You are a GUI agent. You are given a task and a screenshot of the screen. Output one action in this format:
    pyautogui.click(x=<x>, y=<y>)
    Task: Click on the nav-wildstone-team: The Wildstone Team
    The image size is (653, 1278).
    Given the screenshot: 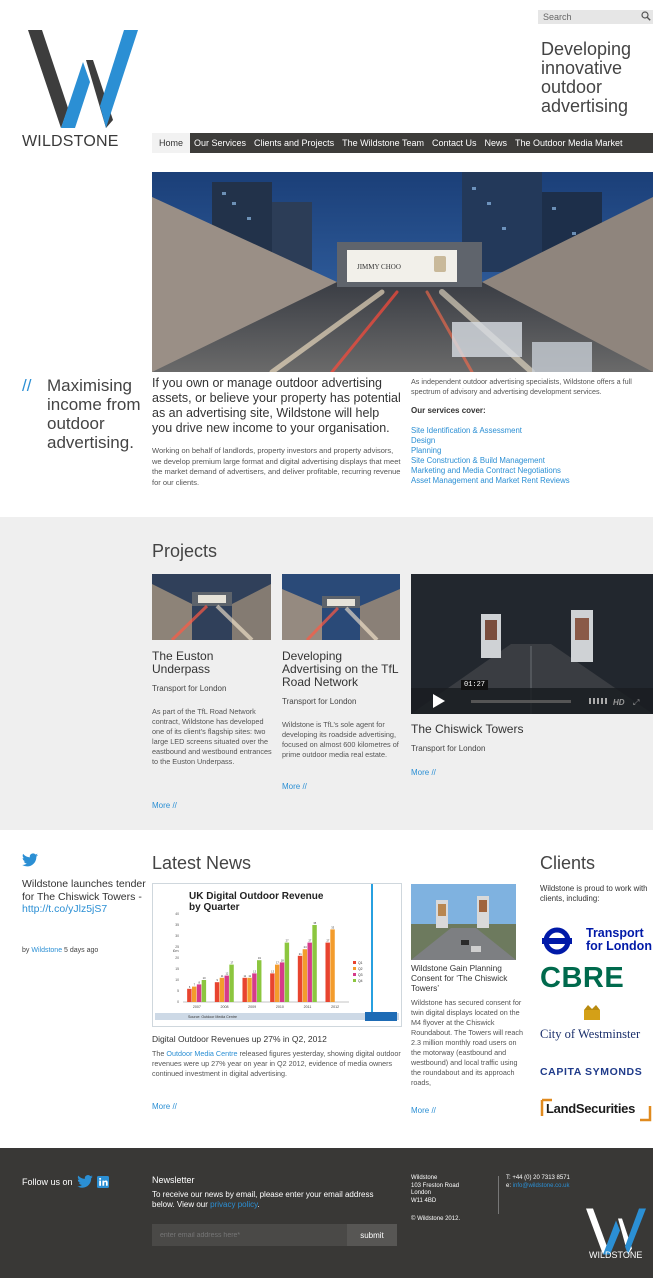 What is the action you would take?
    pyautogui.click(x=383, y=143)
    